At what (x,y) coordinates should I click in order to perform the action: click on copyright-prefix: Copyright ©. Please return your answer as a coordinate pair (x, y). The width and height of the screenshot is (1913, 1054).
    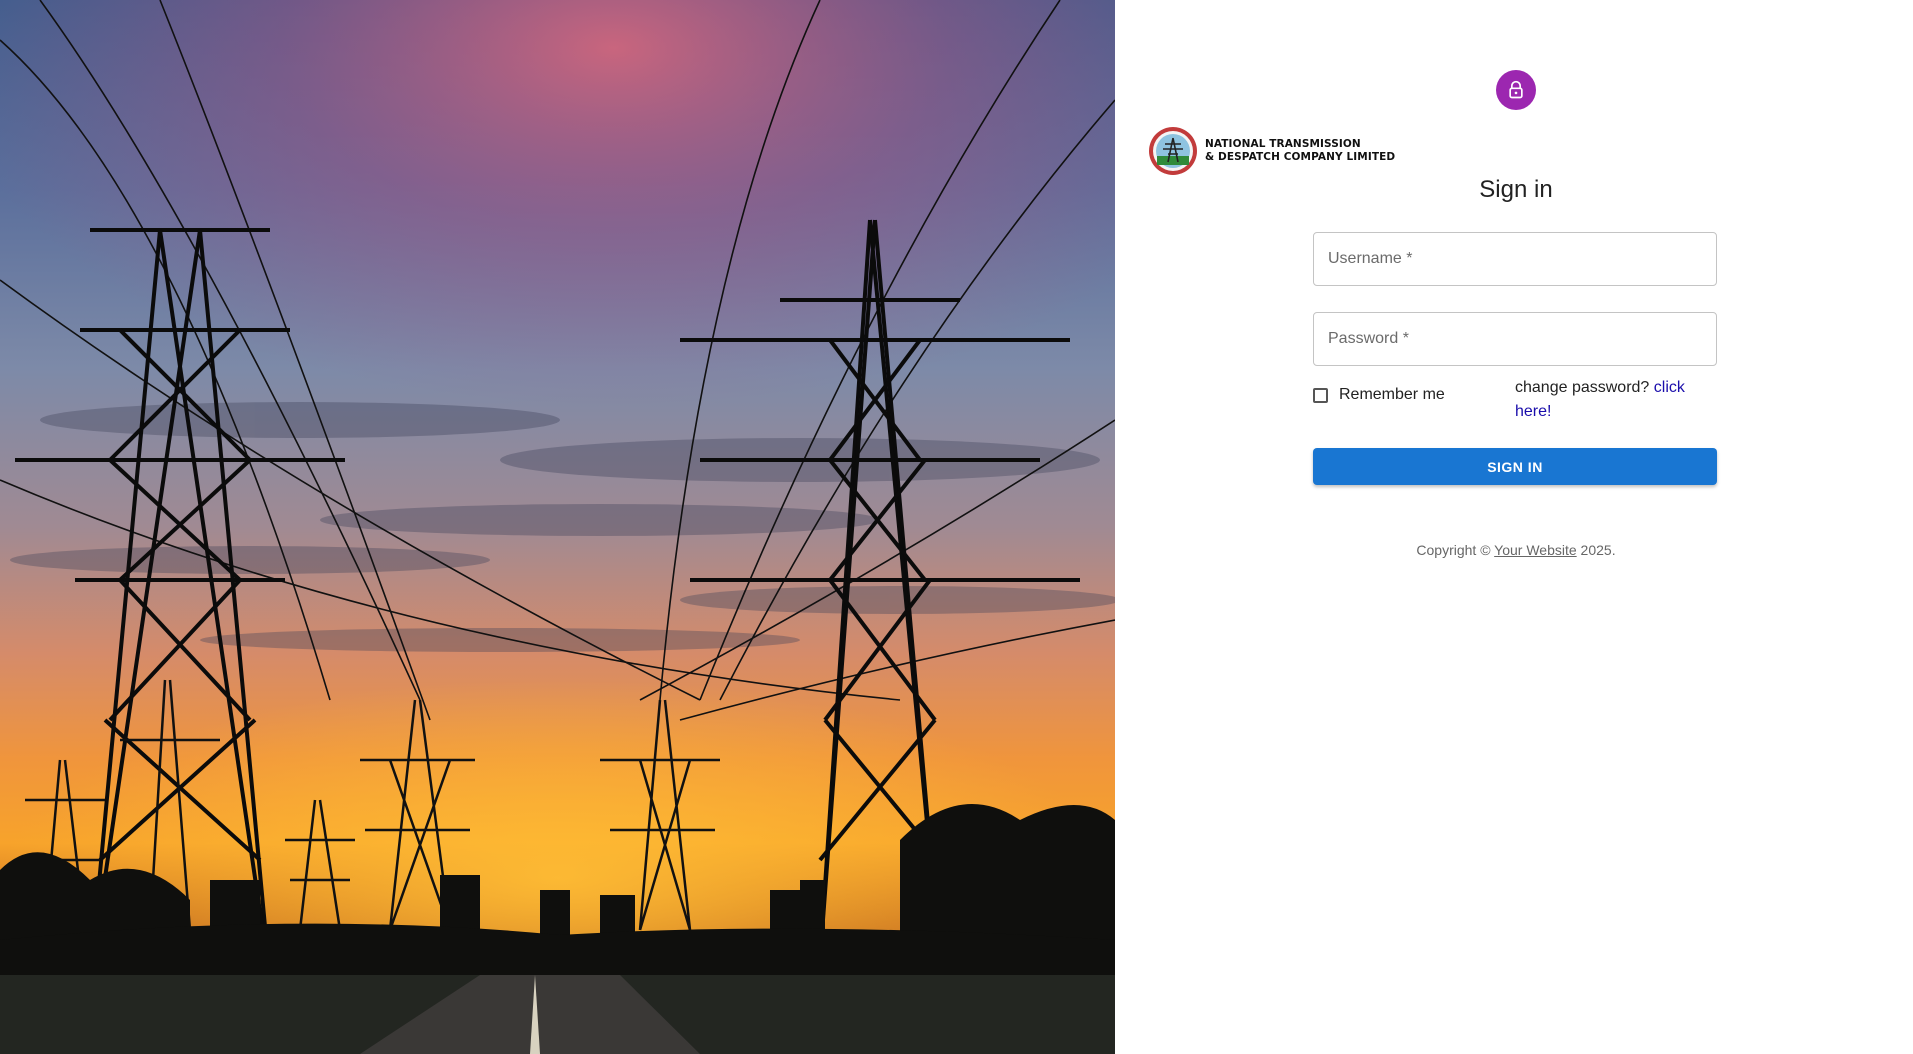
    Looking at the image, I should click on (1453, 550).